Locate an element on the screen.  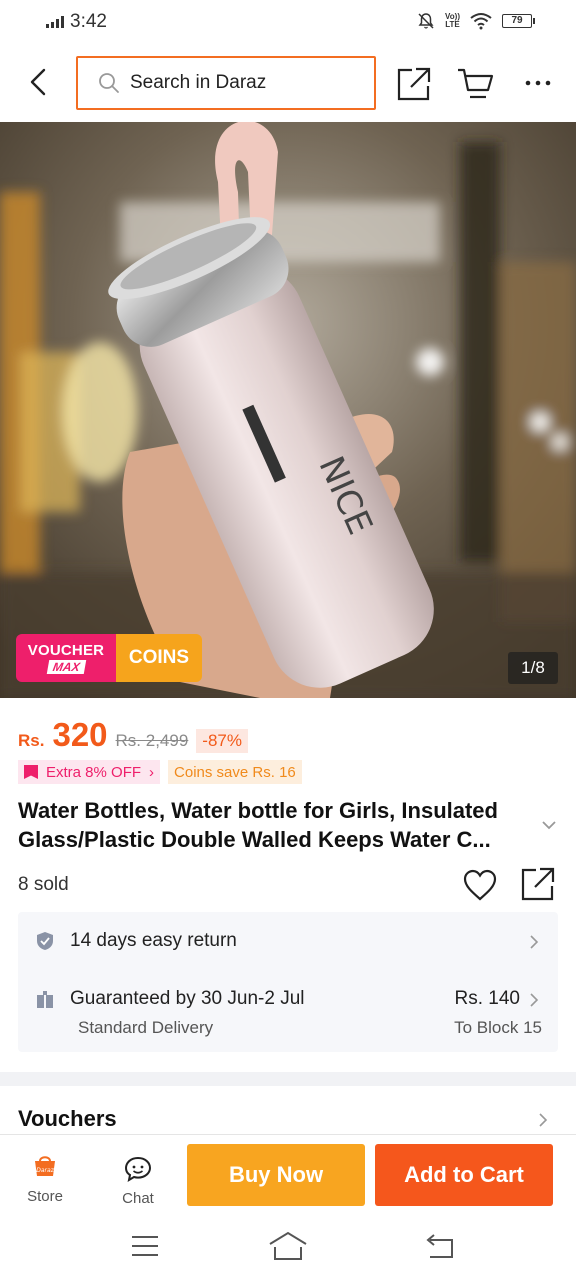
voucher-tag-icon is located at coordinates (31, 772).